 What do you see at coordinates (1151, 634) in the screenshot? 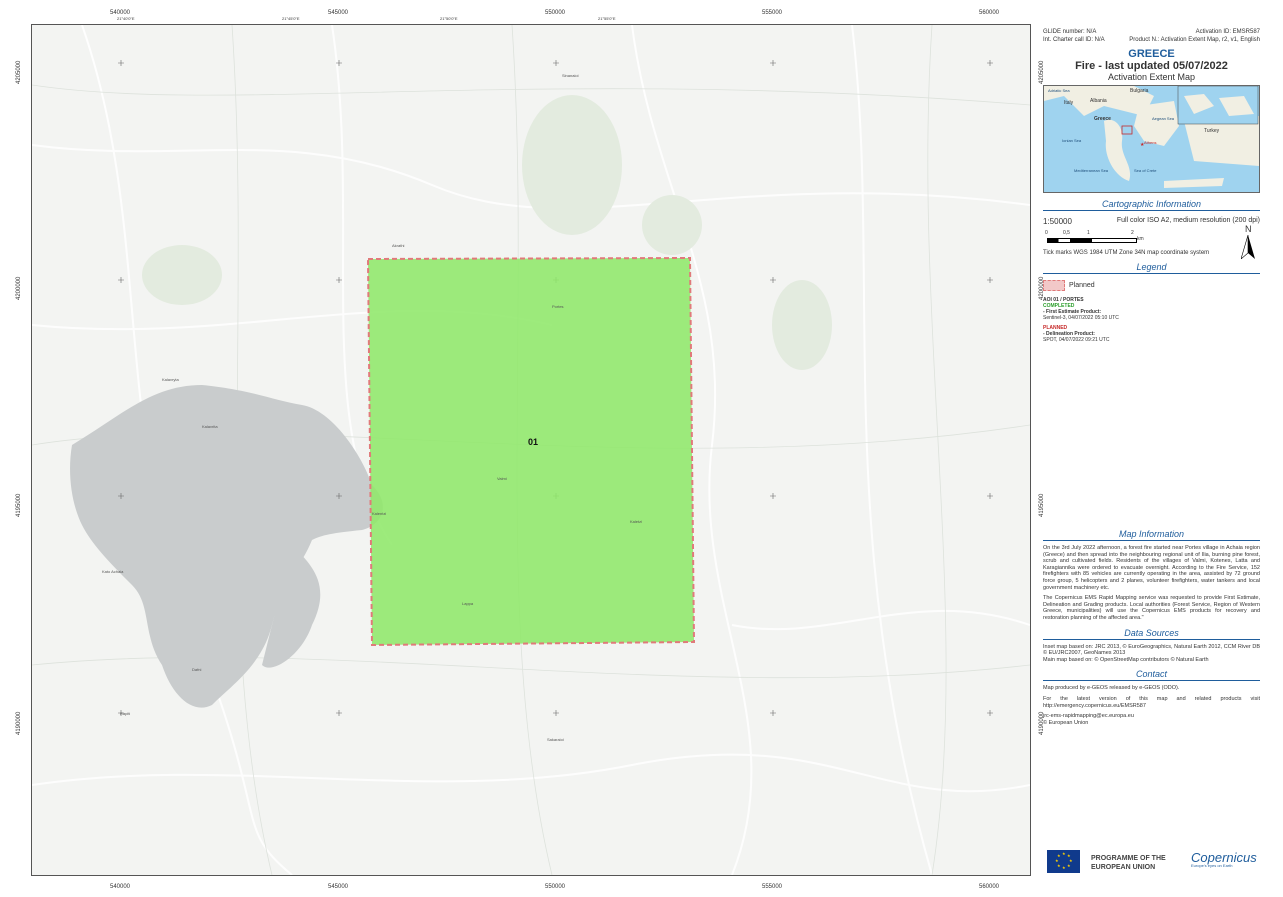
I see `datasources-title: Data Sources` at bounding box center [1151, 634].